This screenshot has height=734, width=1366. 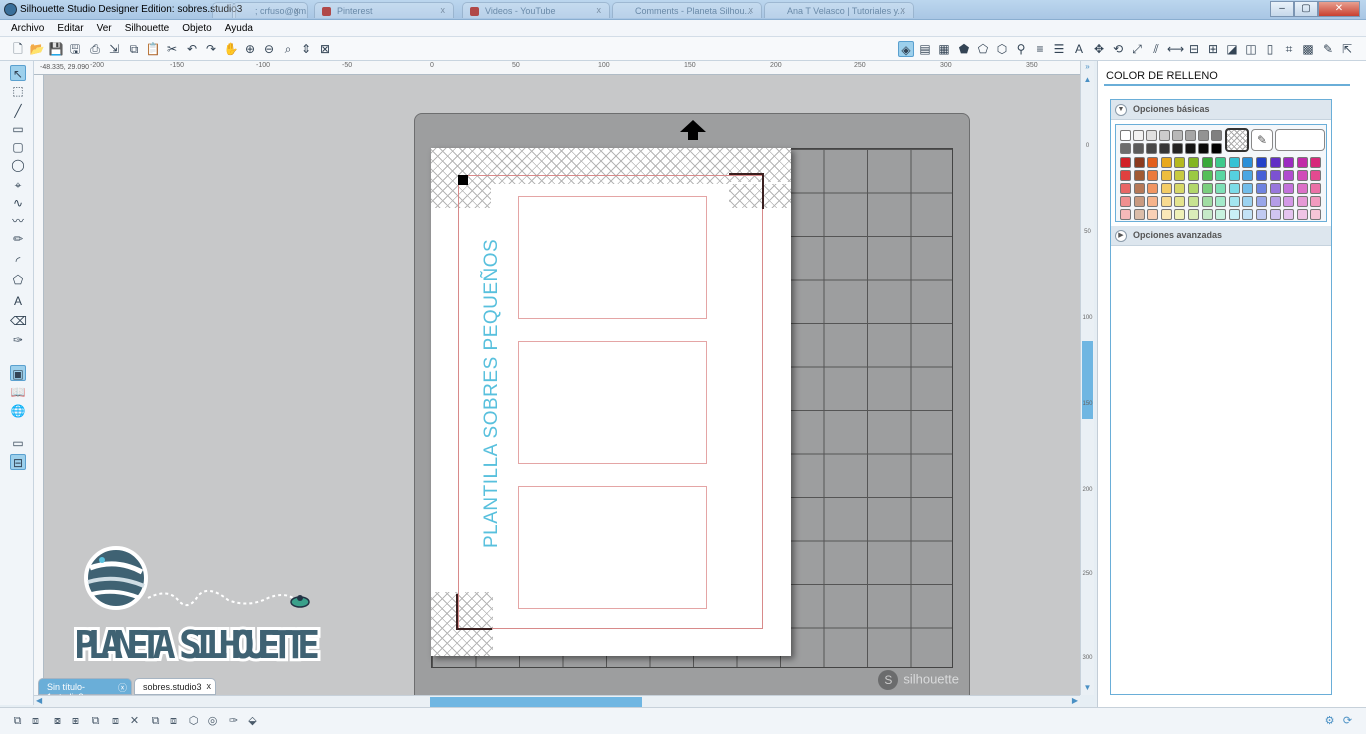 I want to click on fill-color-icon: ◈, so click(x=906, y=49).